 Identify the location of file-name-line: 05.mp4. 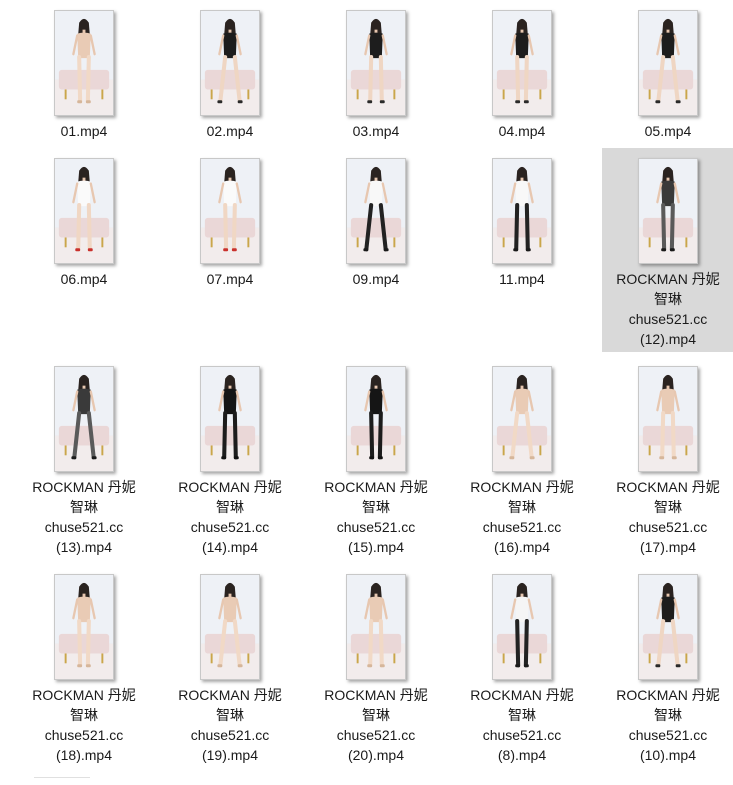
(668, 131).